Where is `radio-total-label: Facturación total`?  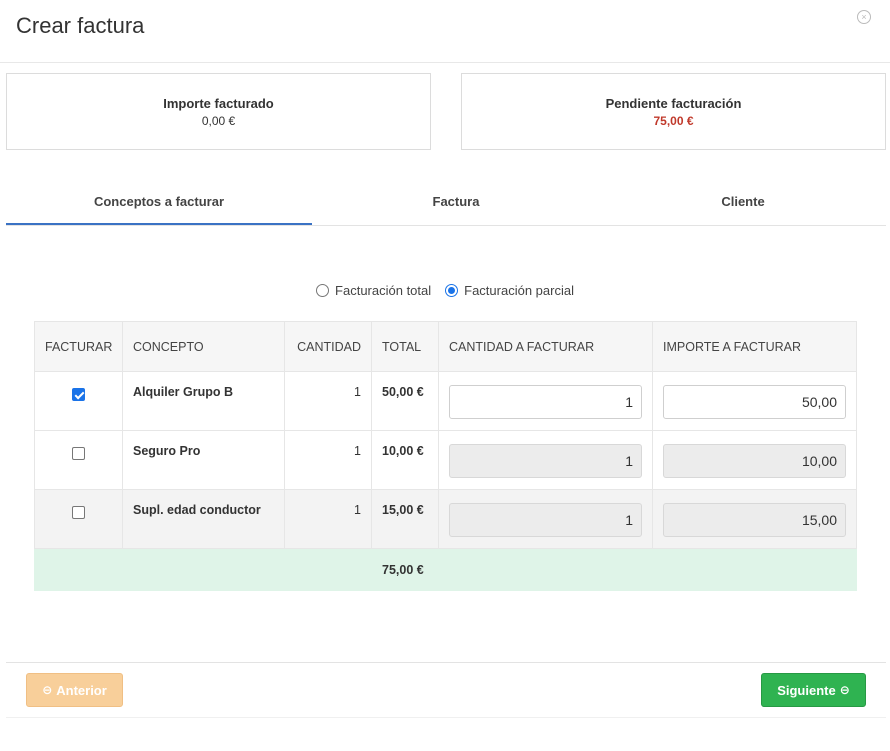 radio-total-label: Facturación total is located at coordinates (383, 290).